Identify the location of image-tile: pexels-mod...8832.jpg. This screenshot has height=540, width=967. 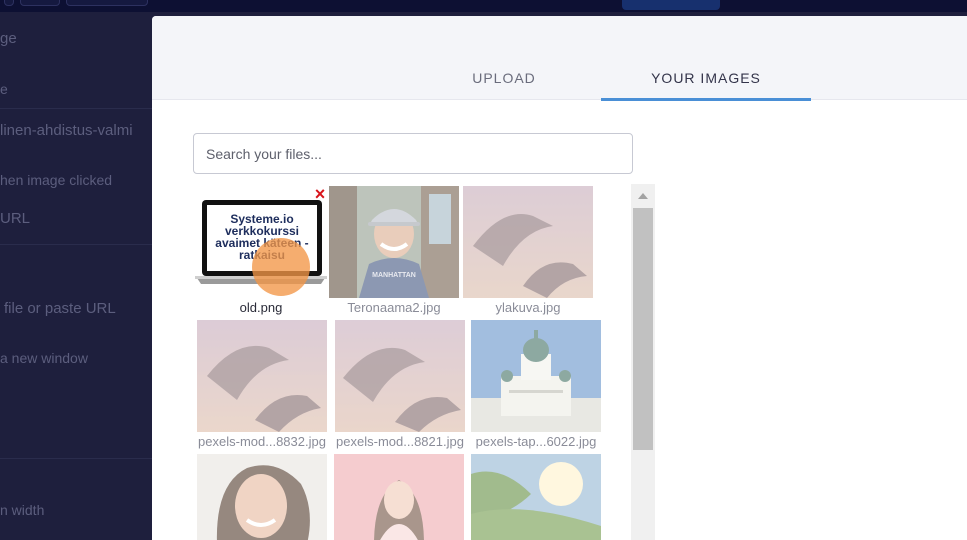
(262, 386).